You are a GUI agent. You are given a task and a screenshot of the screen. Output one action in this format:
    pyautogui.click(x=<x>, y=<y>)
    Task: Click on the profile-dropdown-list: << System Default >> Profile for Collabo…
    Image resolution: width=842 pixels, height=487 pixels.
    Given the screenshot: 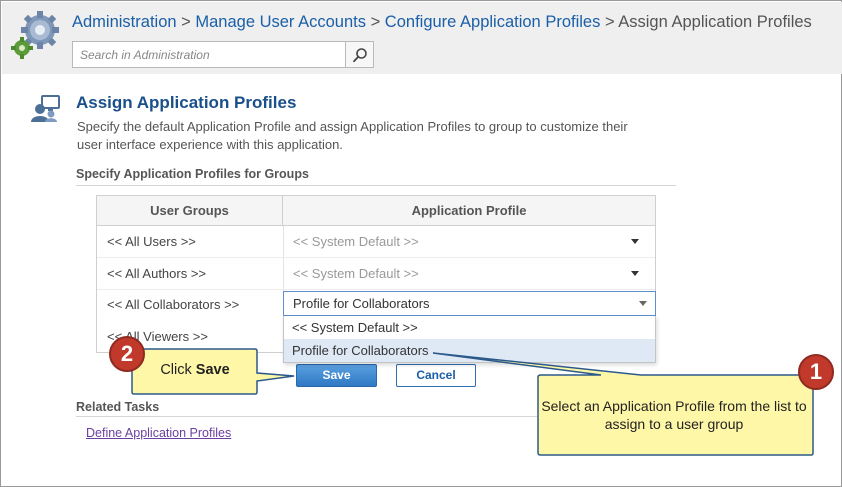 What is the action you would take?
    pyautogui.click(x=469, y=339)
    